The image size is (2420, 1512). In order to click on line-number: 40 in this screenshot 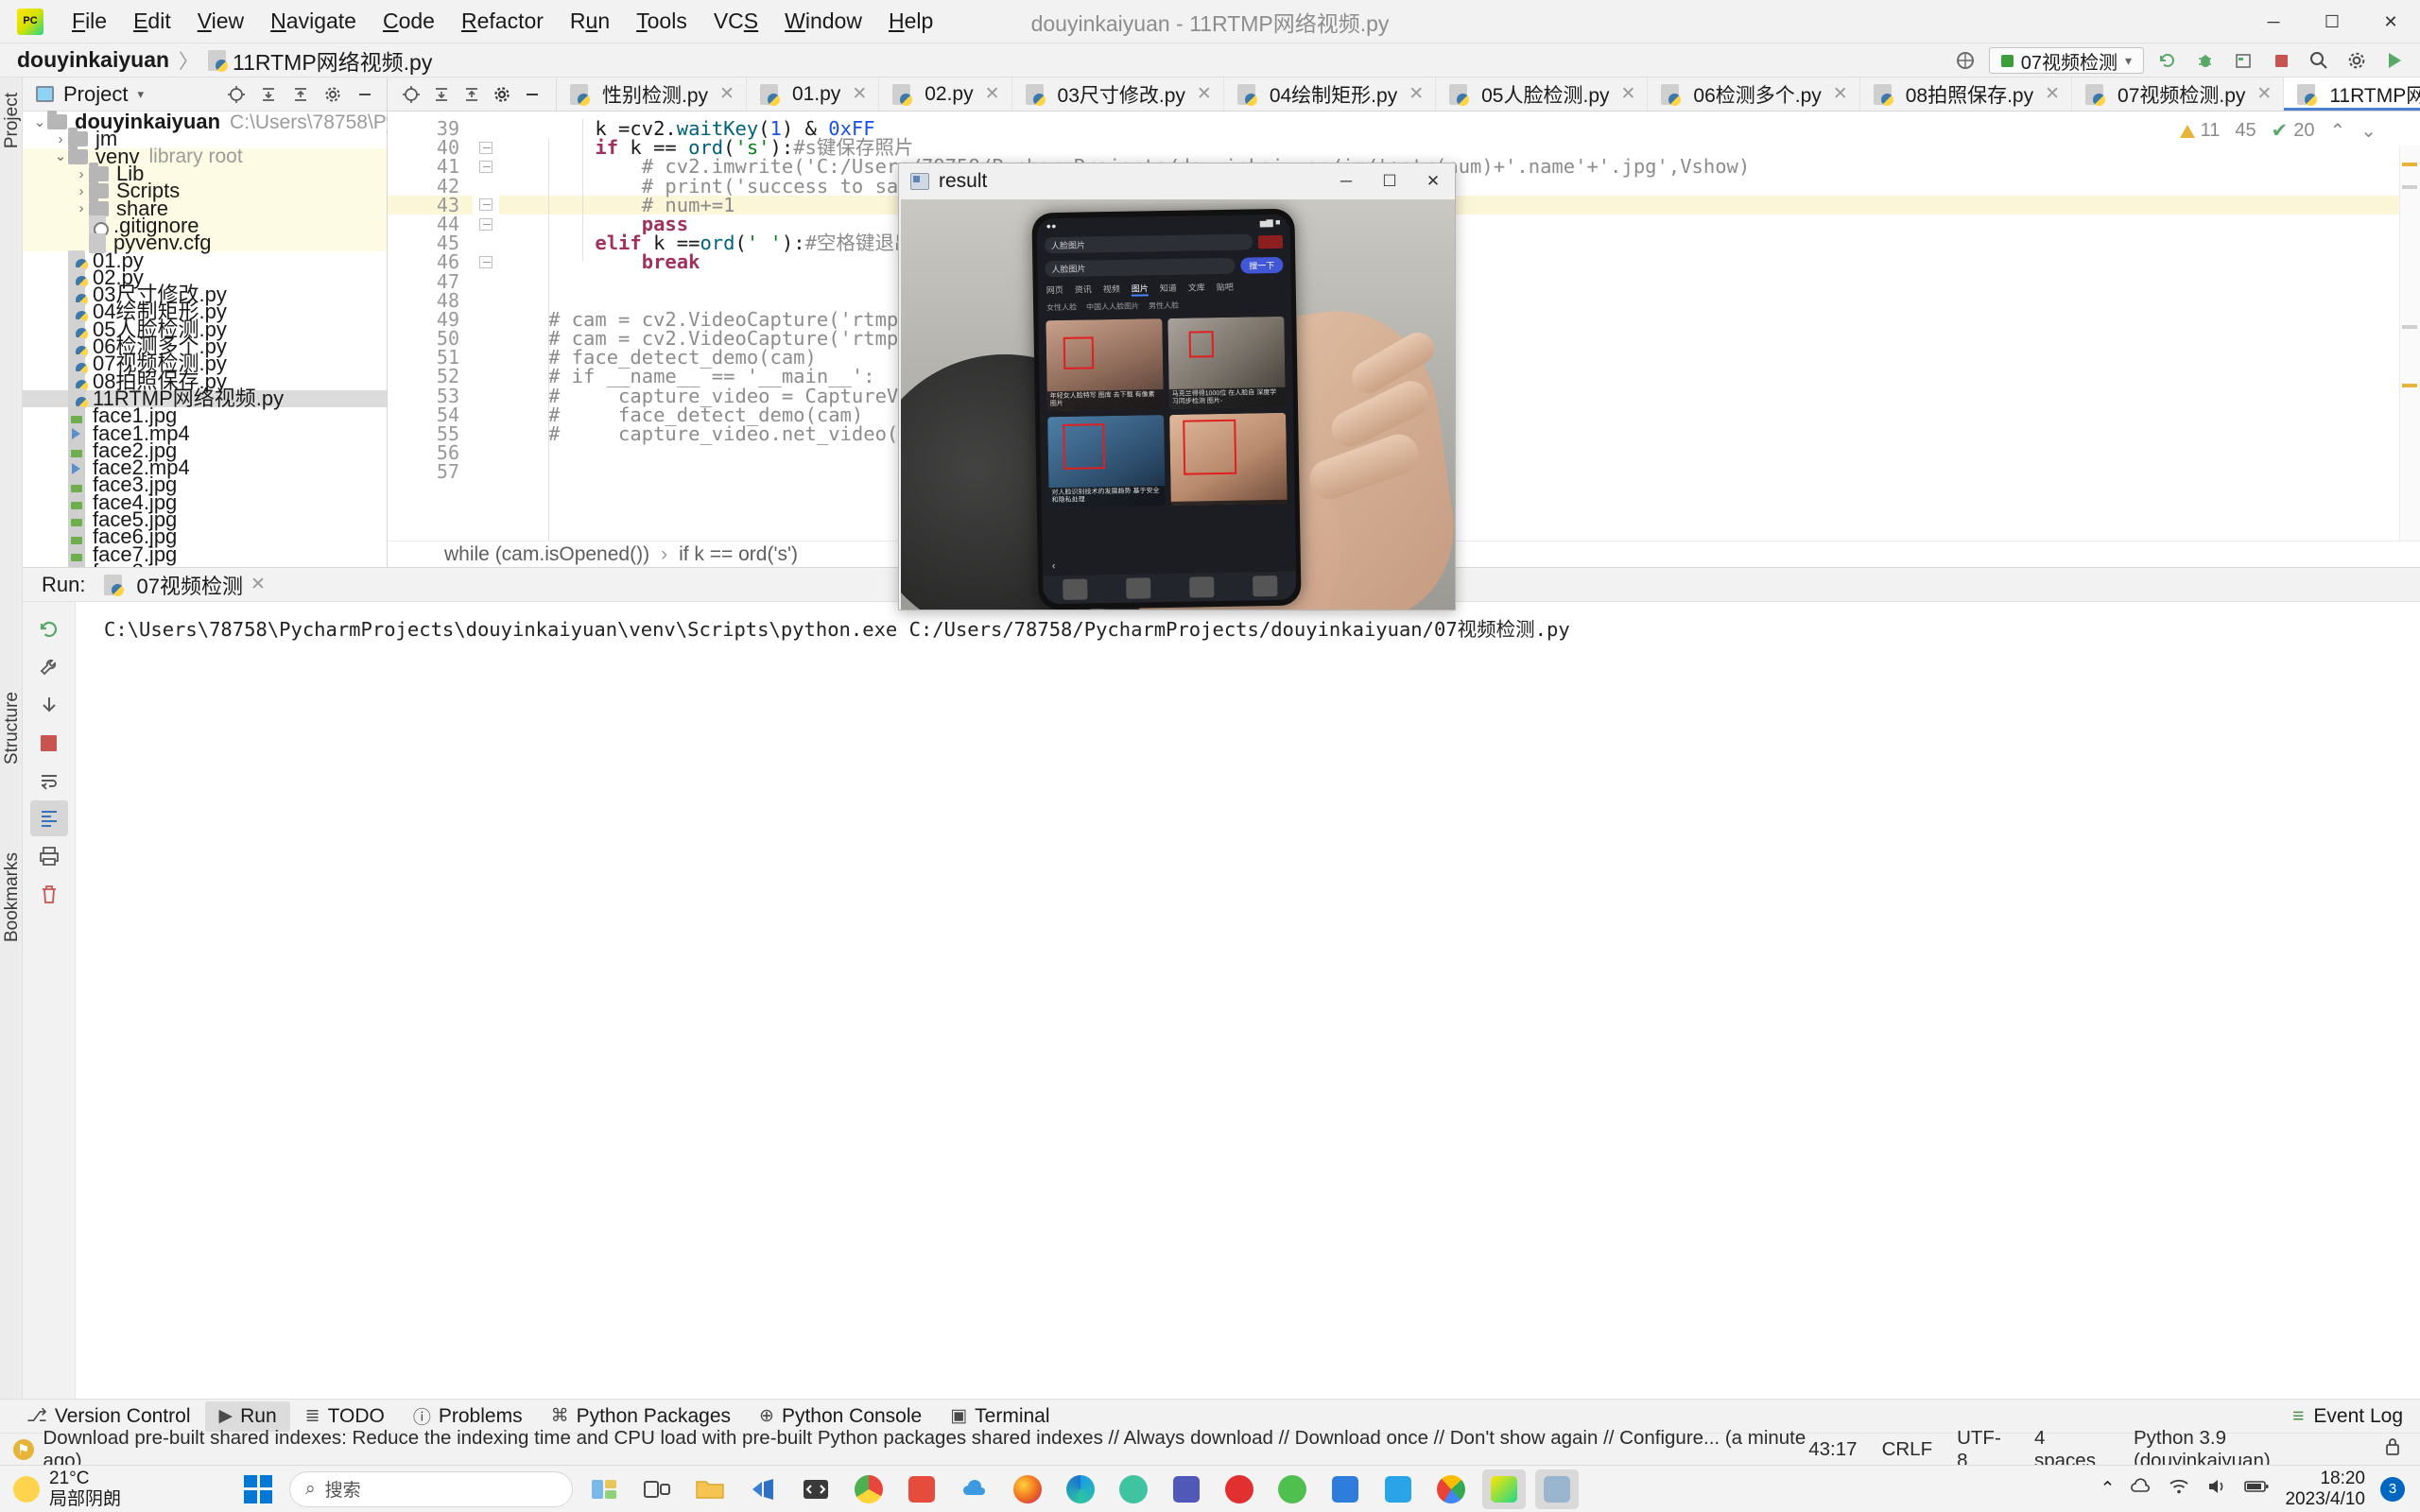, I will do `click(430, 147)`.